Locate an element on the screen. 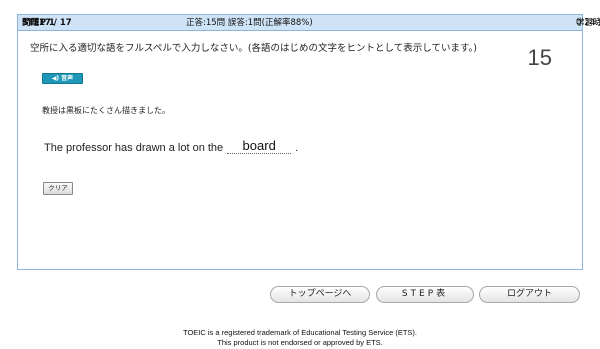  sentence-after-blank: . is located at coordinates (297, 148).